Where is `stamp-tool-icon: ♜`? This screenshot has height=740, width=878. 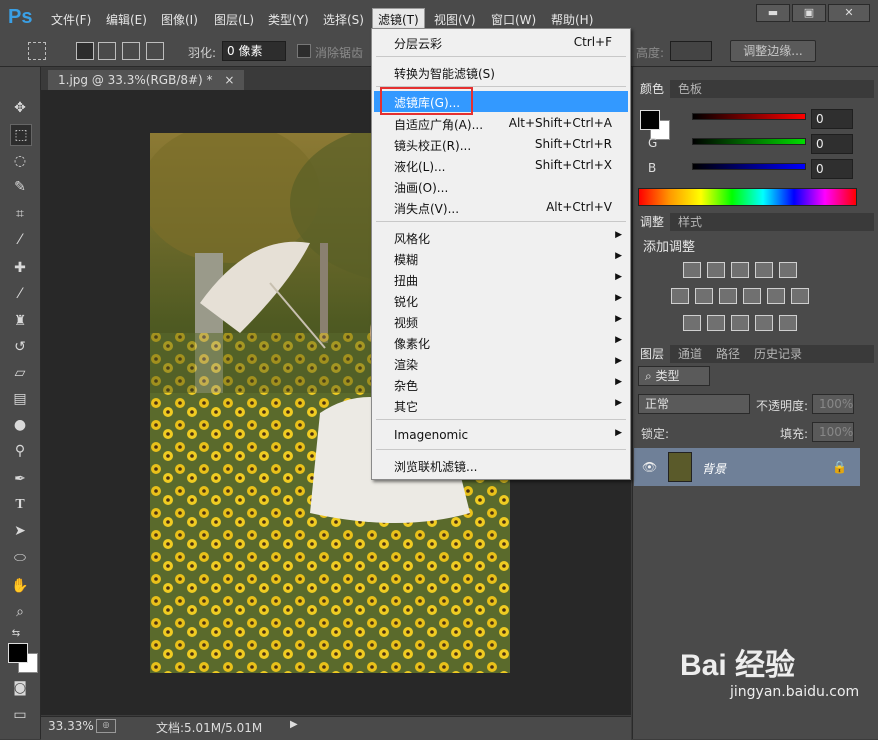 stamp-tool-icon: ♜ is located at coordinates (20, 321).